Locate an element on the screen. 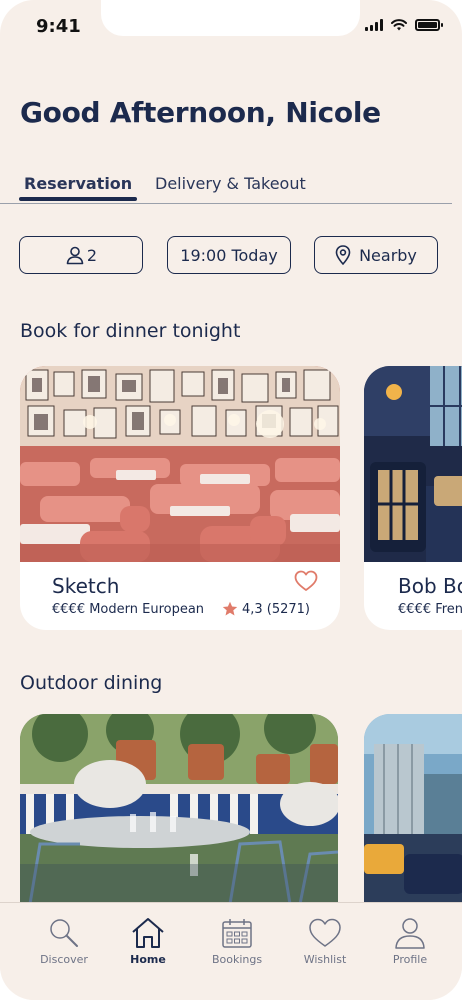 The height and width of the screenshot is (1000, 462). rating-value: 4,3 (5271) is located at coordinates (275, 609).